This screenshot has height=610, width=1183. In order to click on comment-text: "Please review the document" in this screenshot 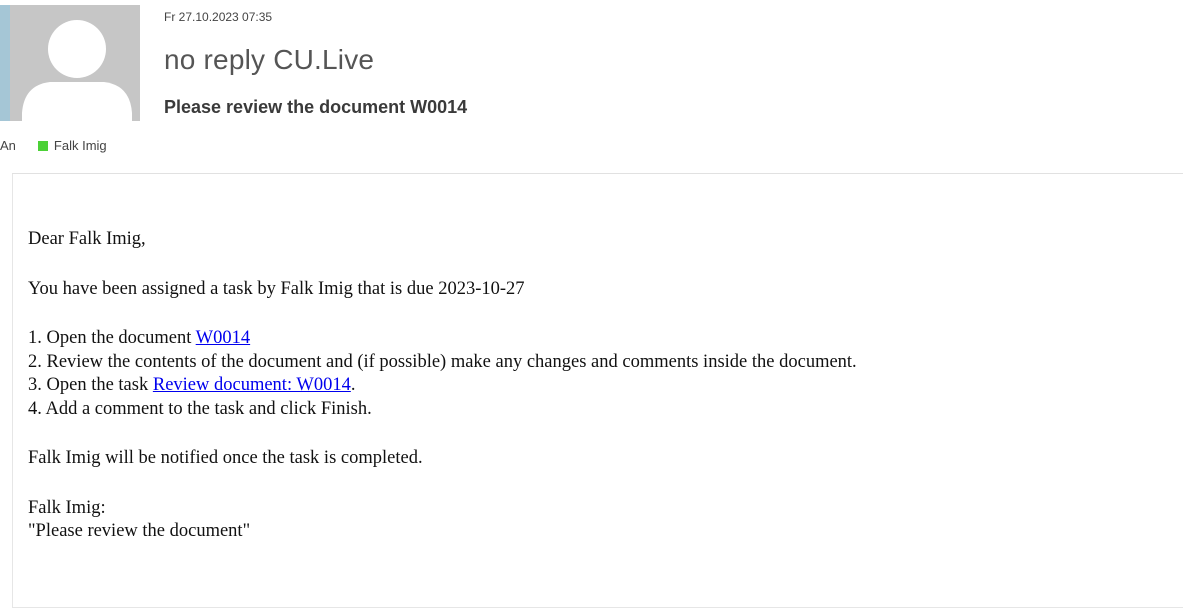, I will do `click(139, 531)`.